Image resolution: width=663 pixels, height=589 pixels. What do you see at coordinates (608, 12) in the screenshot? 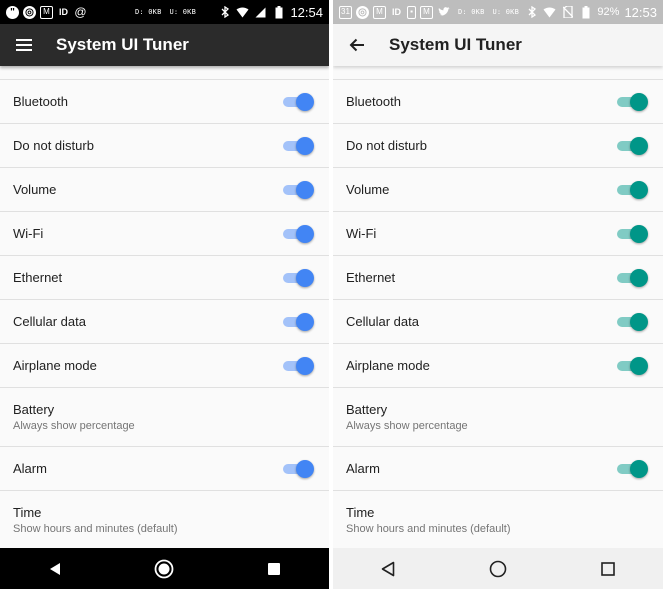
I see `battery-percentage: 92%` at bounding box center [608, 12].